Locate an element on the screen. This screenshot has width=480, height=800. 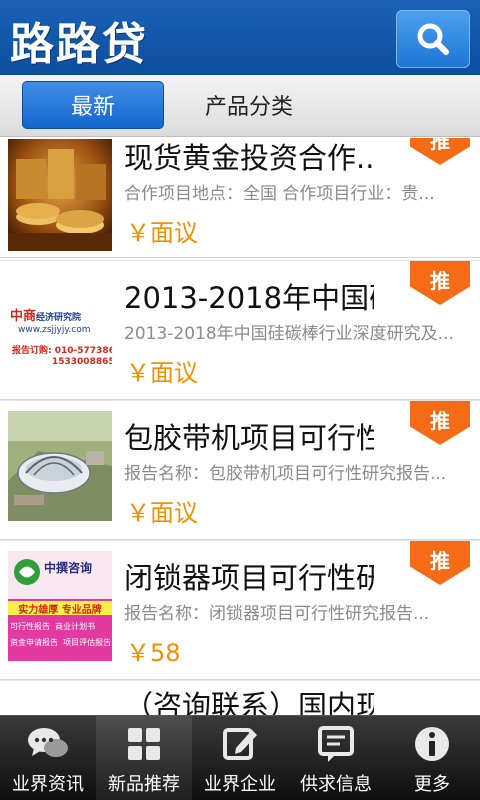
logo-subtitle: 经济研究院 is located at coordinates (59, 318).